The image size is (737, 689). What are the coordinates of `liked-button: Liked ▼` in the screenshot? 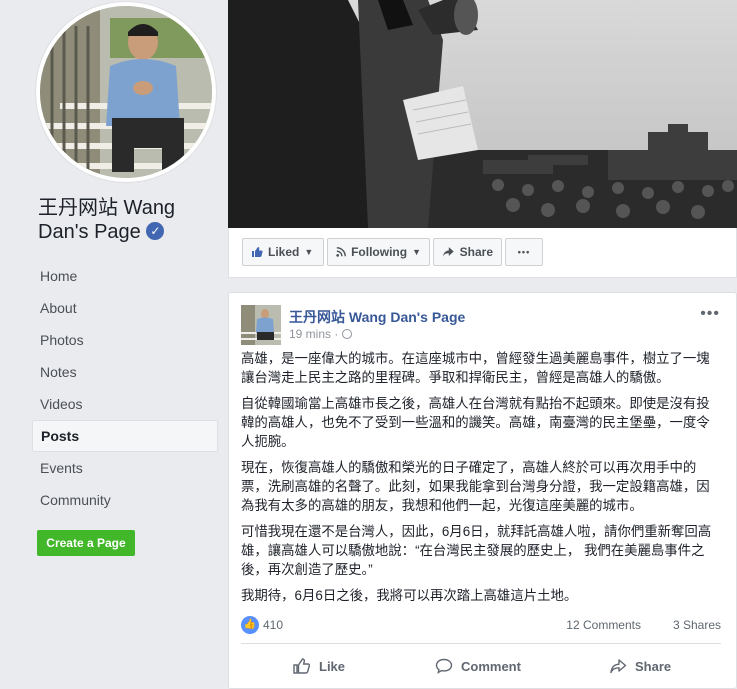 It's located at (283, 252).